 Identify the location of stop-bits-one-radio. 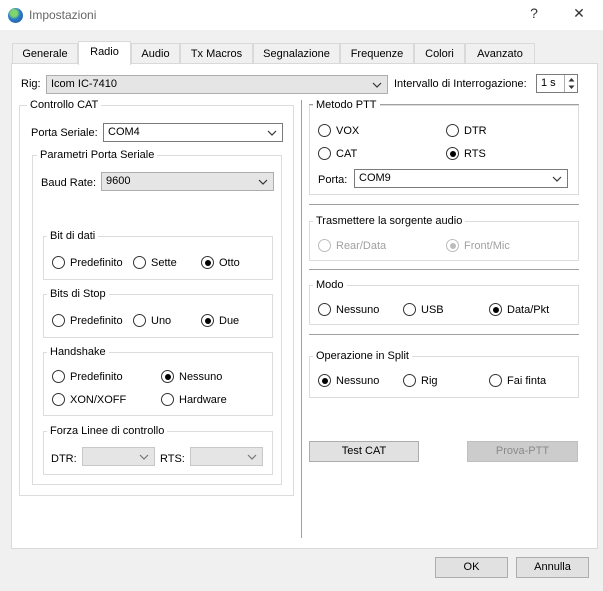
(139, 320).